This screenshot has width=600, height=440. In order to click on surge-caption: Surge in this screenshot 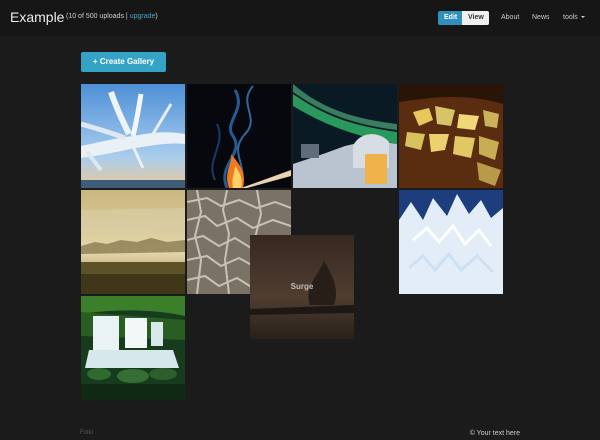, I will do `click(302, 286)`.